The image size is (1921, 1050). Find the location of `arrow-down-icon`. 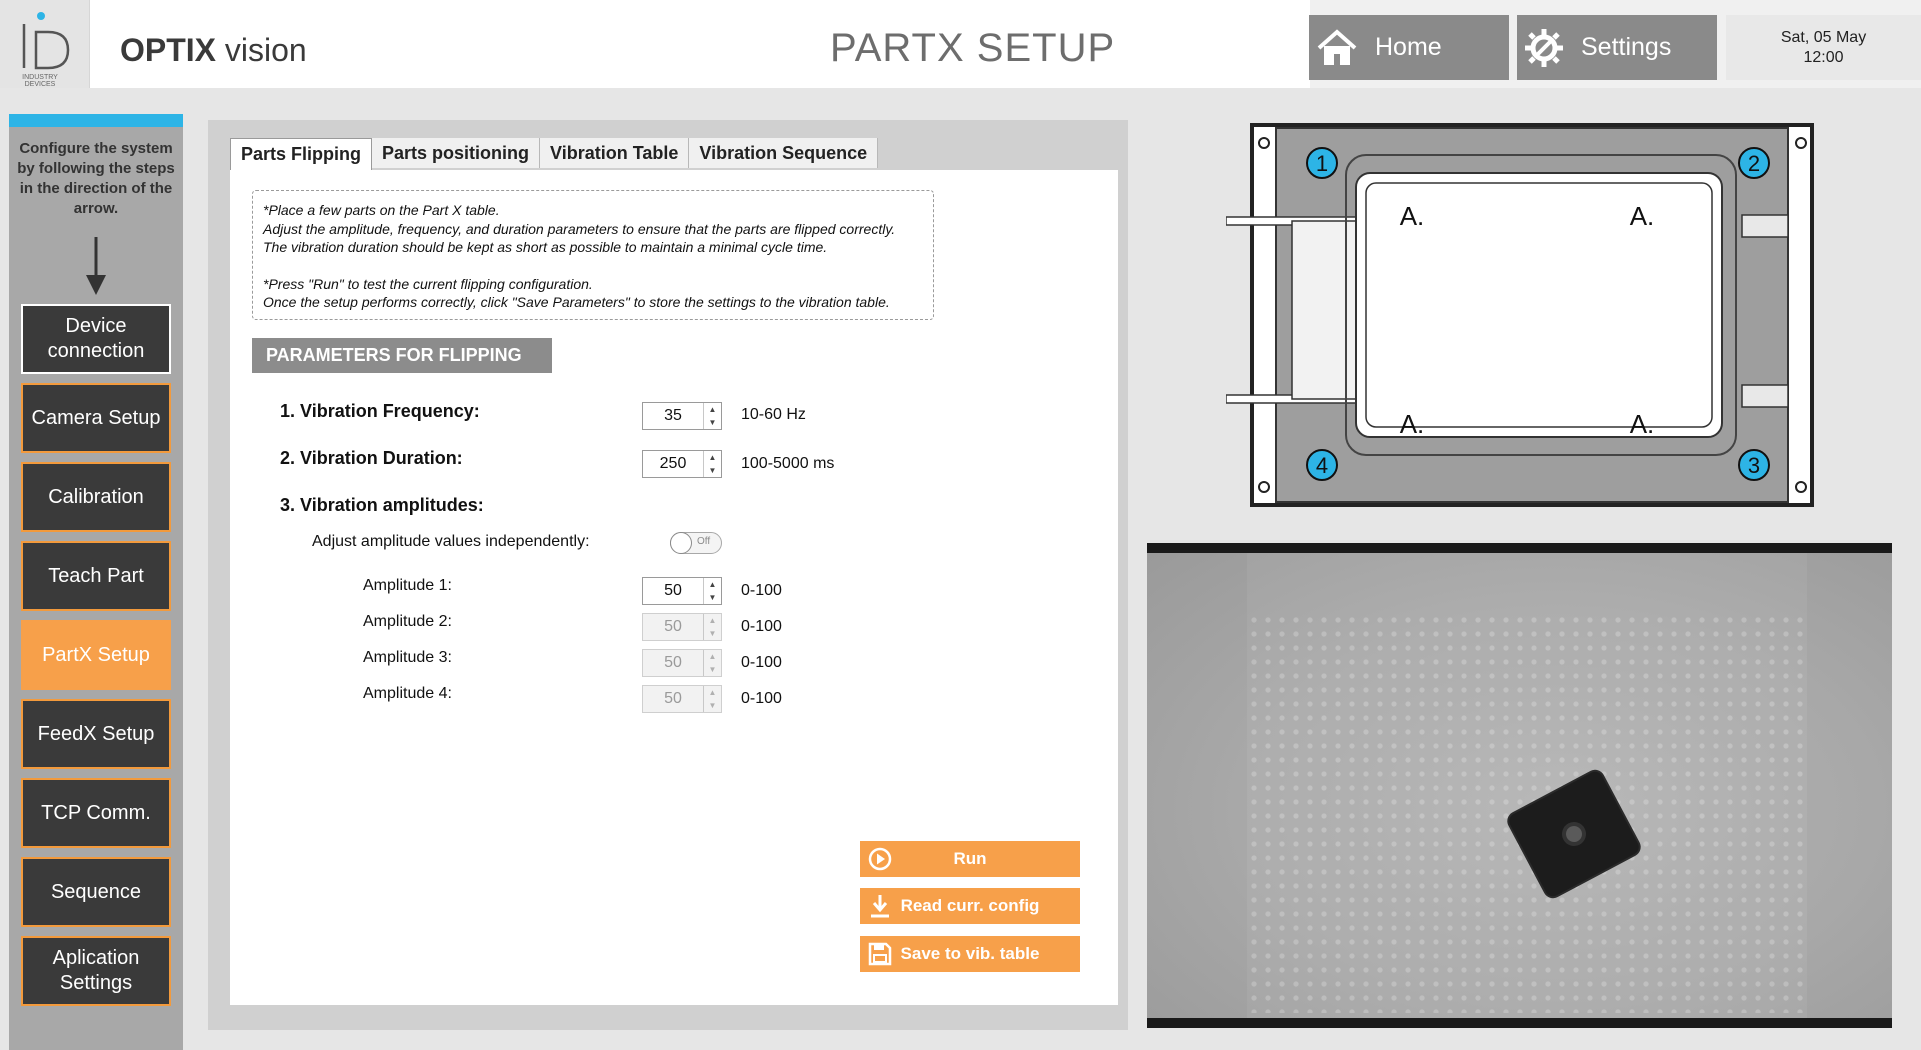

arrow-down-icon is located at coordinates (96, 266).